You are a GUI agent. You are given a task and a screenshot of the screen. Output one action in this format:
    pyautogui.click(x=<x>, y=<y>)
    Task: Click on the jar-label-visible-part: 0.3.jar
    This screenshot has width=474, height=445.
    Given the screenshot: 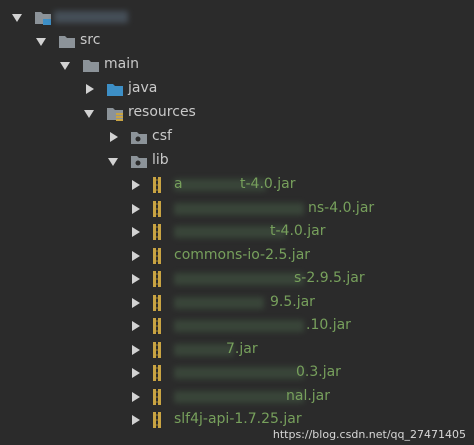 What is the action you would take?
    pyautogui.click(x=318, y=372)
    